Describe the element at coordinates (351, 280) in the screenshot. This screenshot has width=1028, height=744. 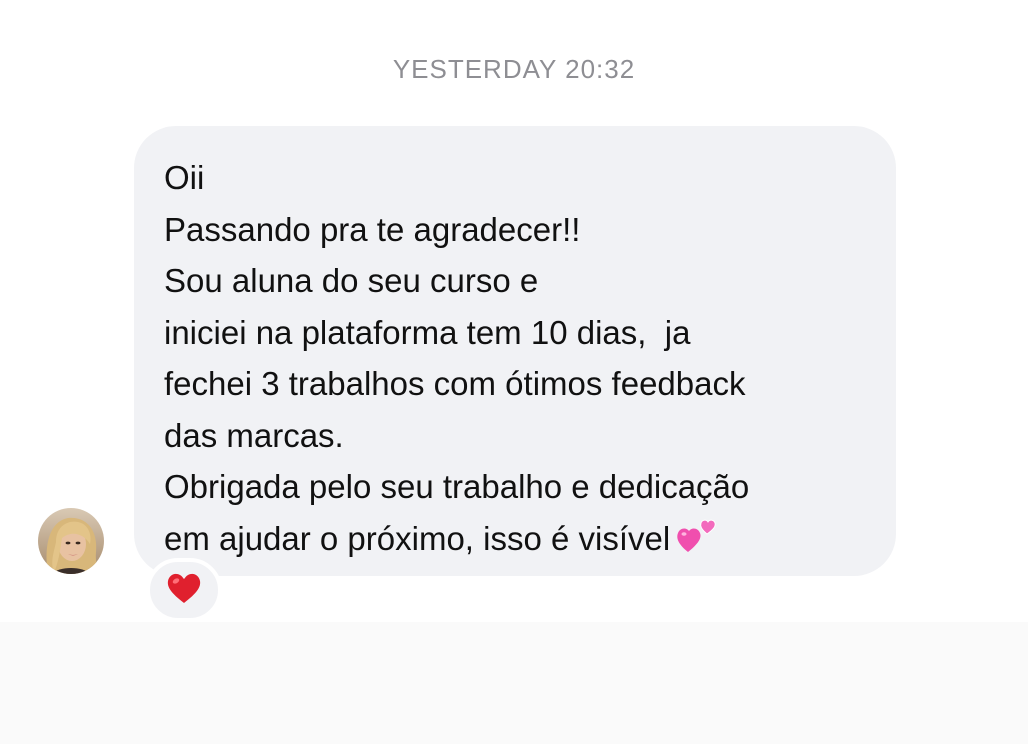
I see `message-line: Sou aluna do seu curso e` at that location.